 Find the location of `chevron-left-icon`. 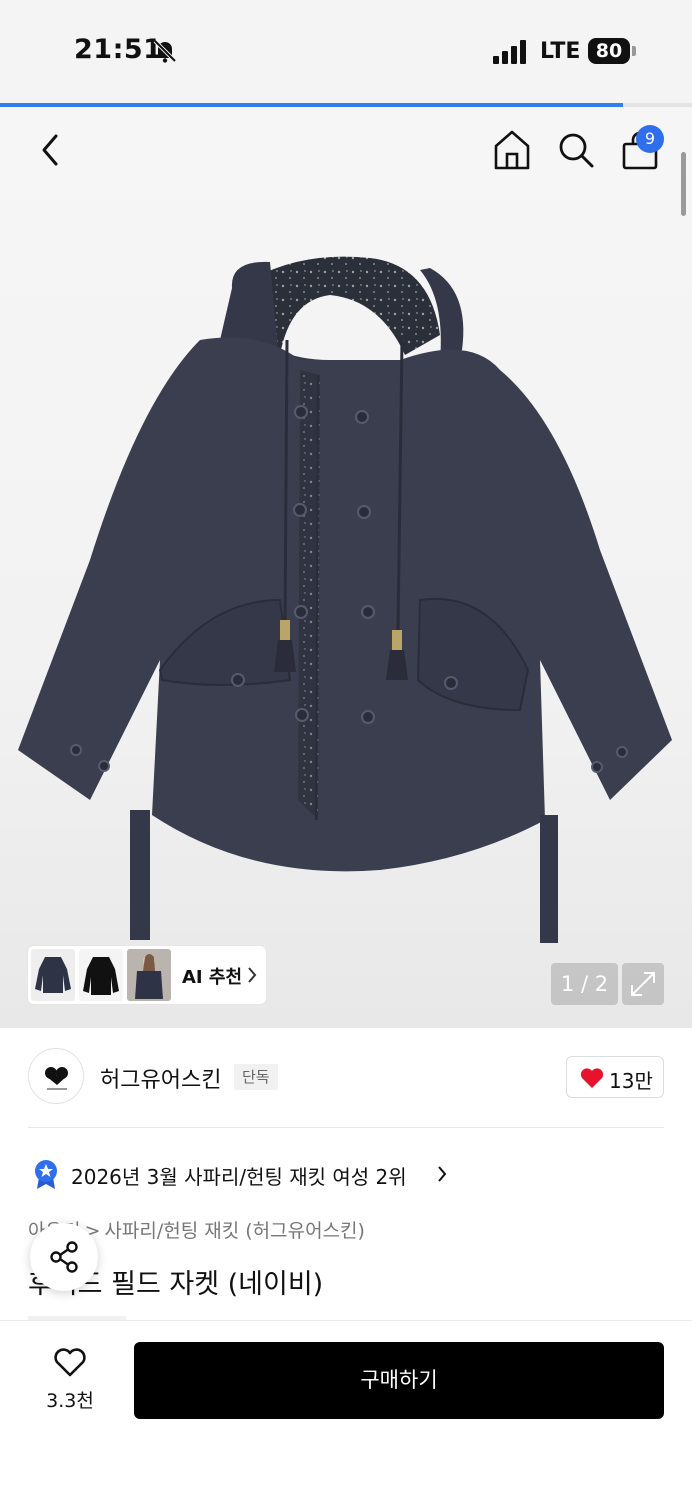

chevron-left-icon is located at coordinates (50, 150).